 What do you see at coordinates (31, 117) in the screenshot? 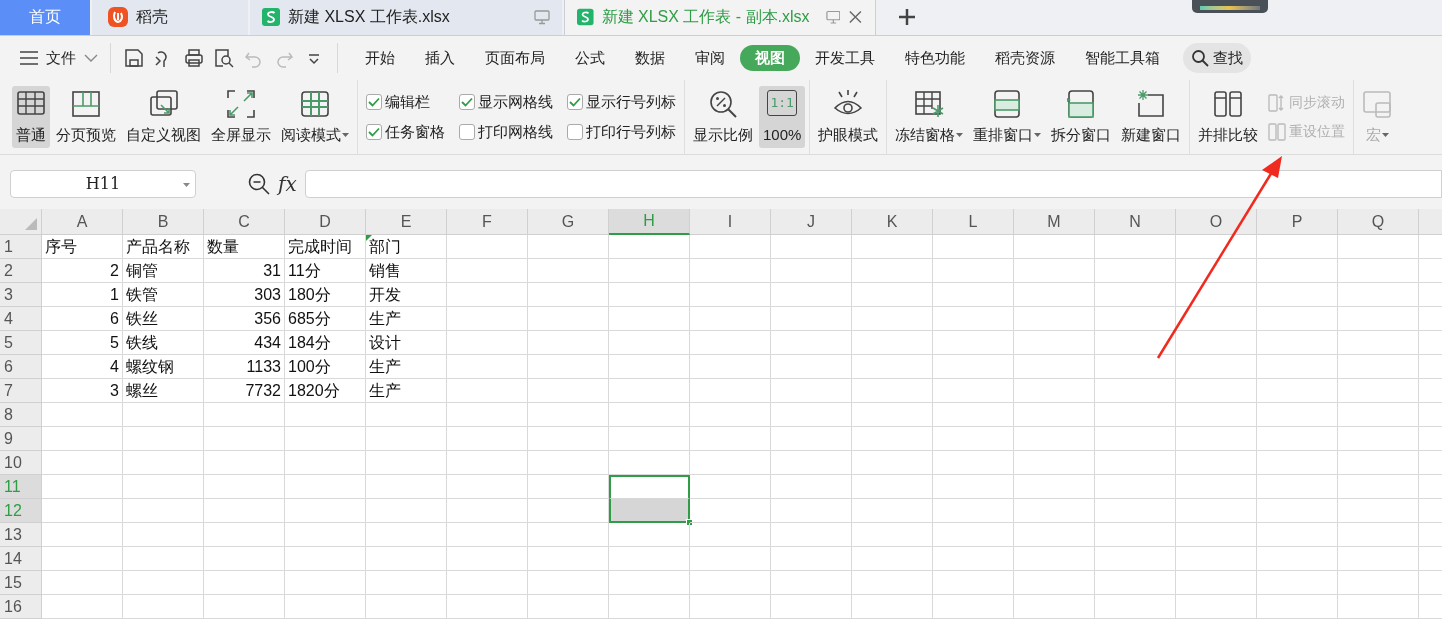
I see `ribbon-button: 普通` at bounding box center [31, 117].